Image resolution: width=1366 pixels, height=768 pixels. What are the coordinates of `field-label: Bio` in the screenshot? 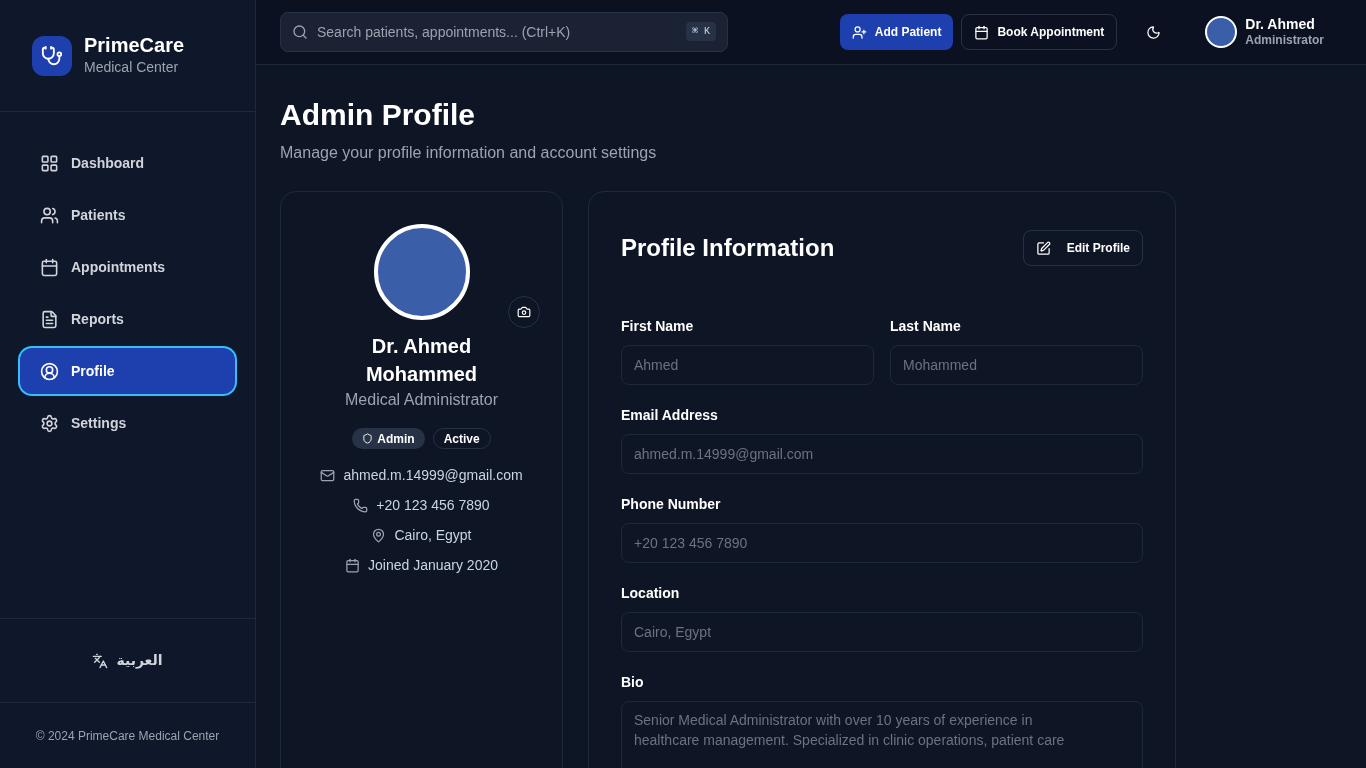 It's located at (633, 682).